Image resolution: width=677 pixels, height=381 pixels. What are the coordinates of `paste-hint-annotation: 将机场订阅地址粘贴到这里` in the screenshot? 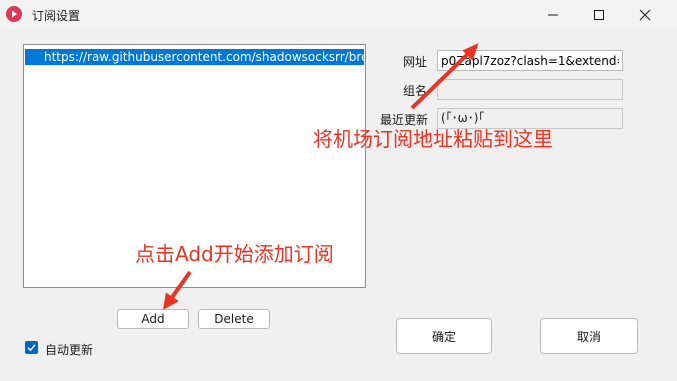 It's located at (433, 139).